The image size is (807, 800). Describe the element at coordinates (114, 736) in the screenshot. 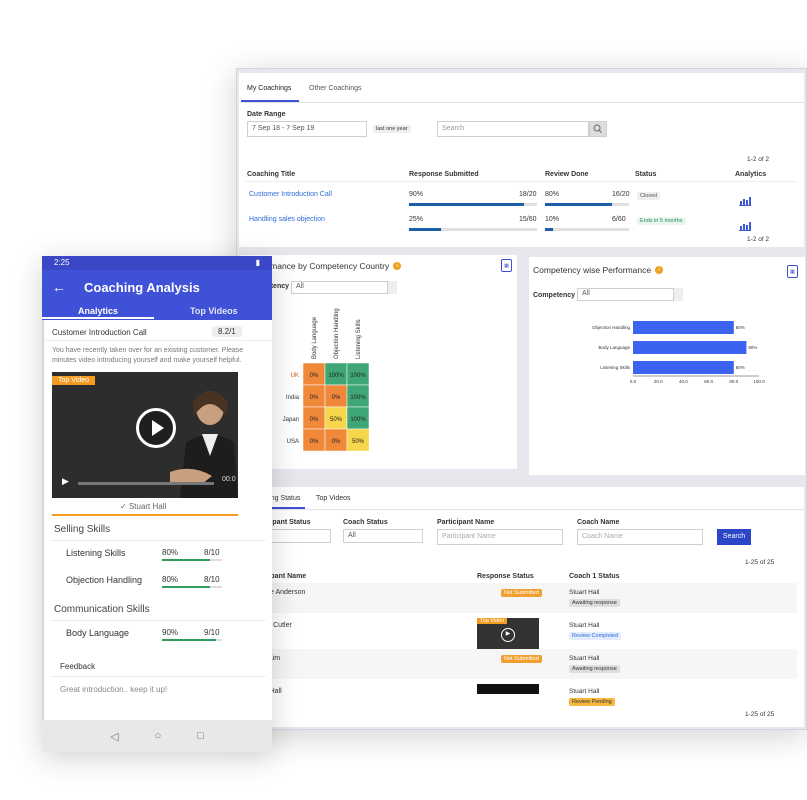

I see `nav-back-icon: ◁` at that location.